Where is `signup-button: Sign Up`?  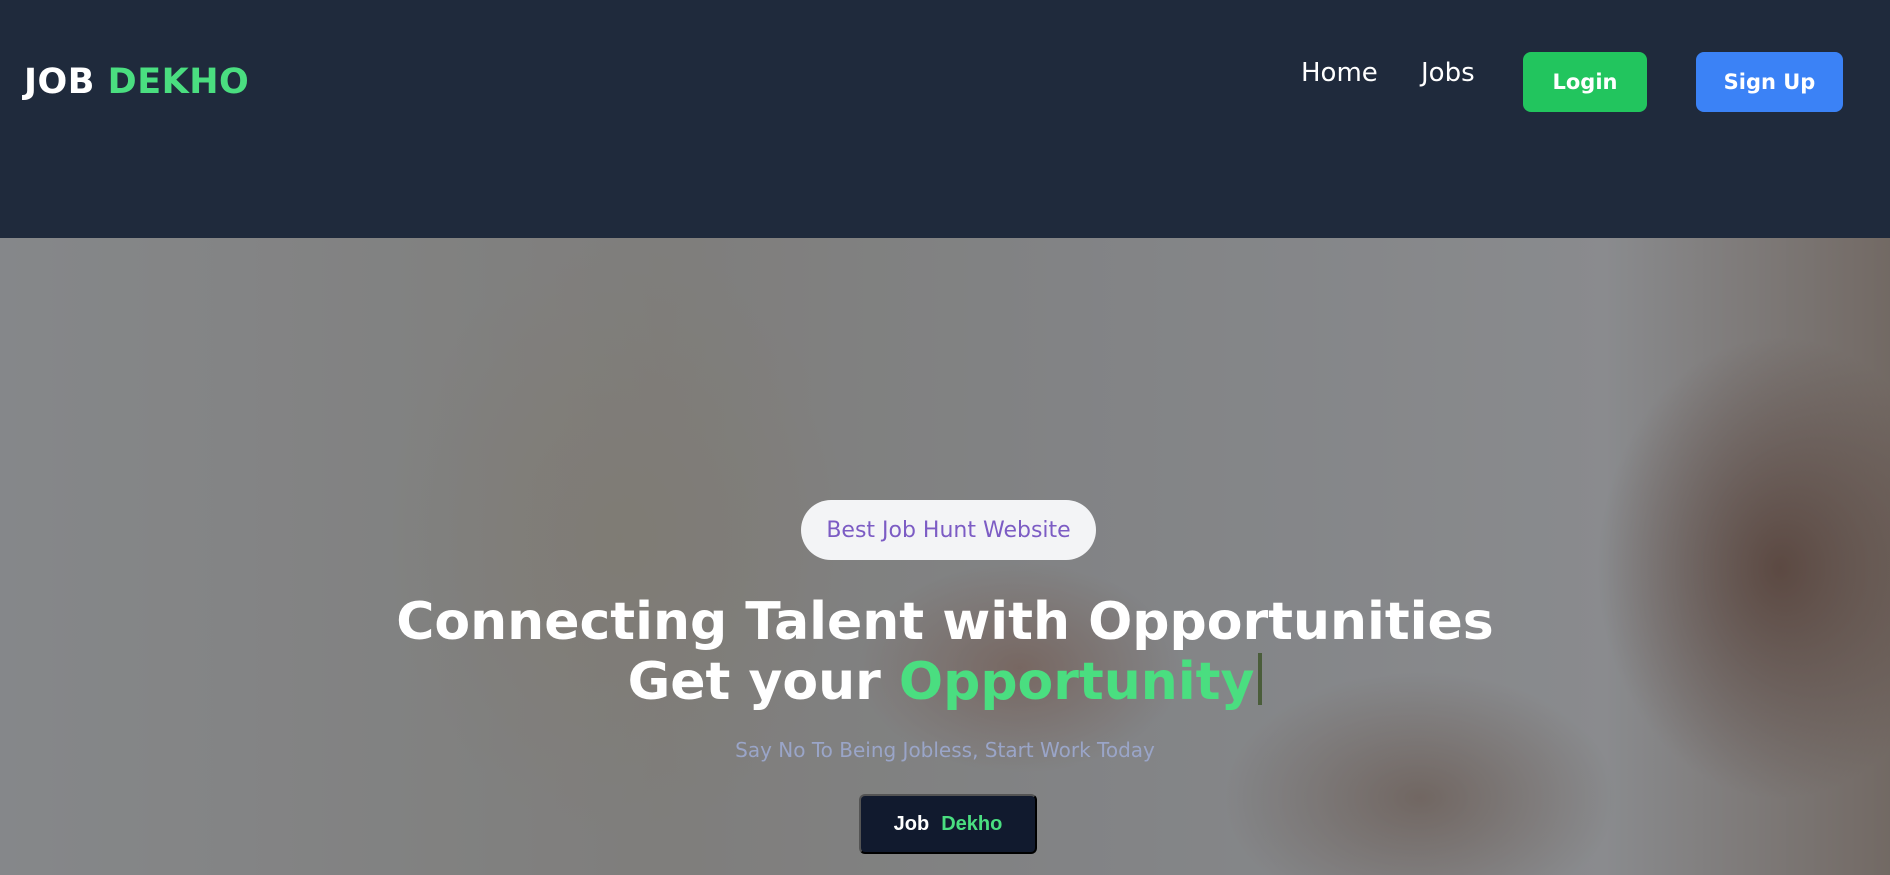 signup-button: Sign Up is located at coordinates (1769, 82).